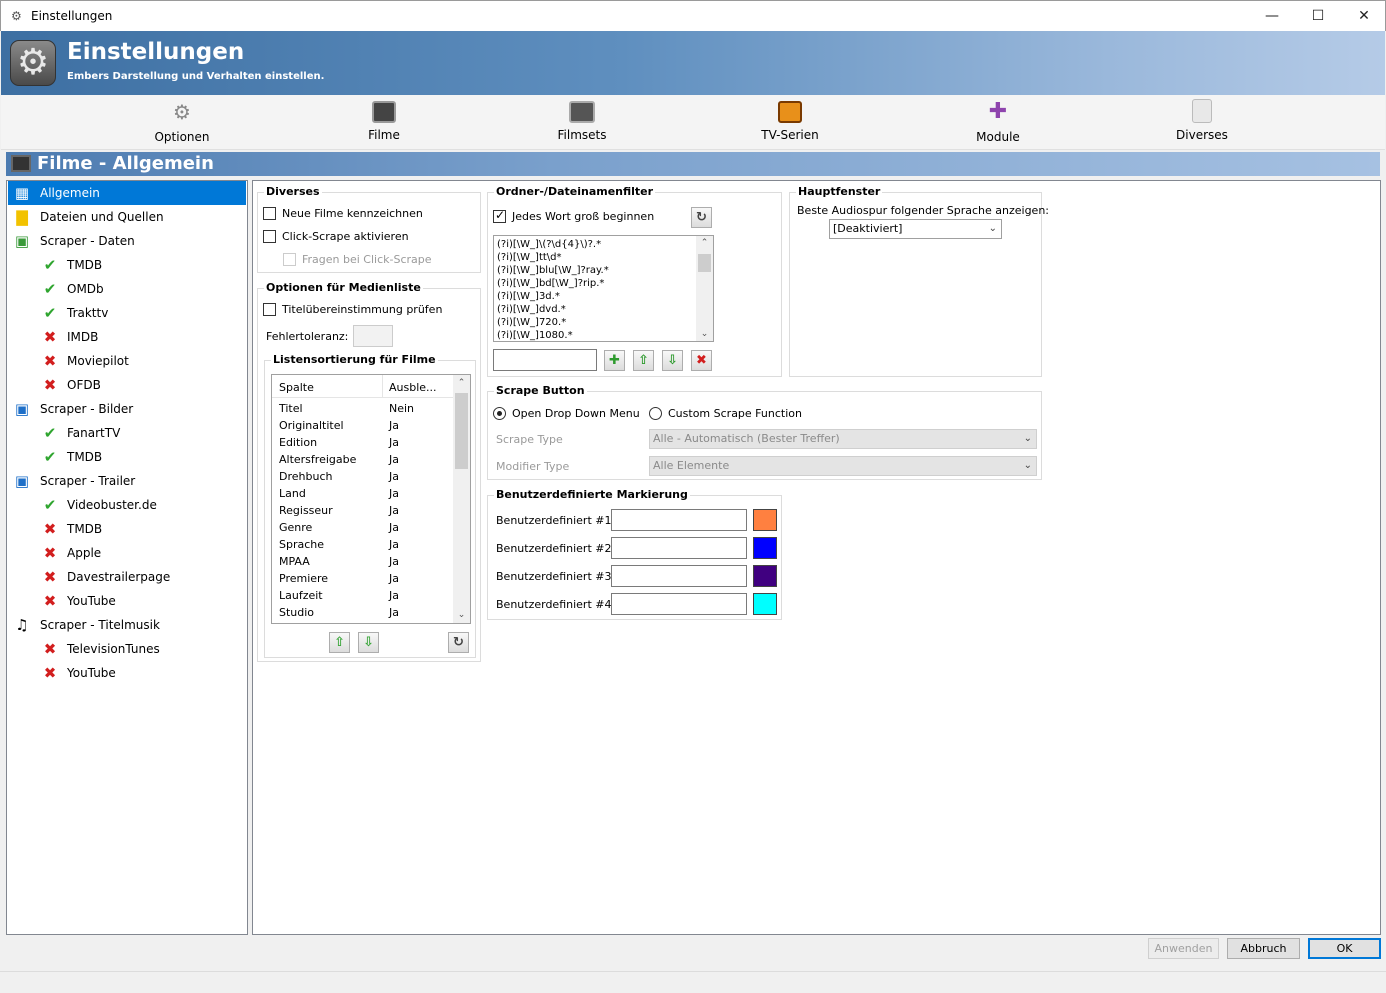 The image size is (1386, 993). I want to click on reset-sort-button: ↻, so click(458, 642).